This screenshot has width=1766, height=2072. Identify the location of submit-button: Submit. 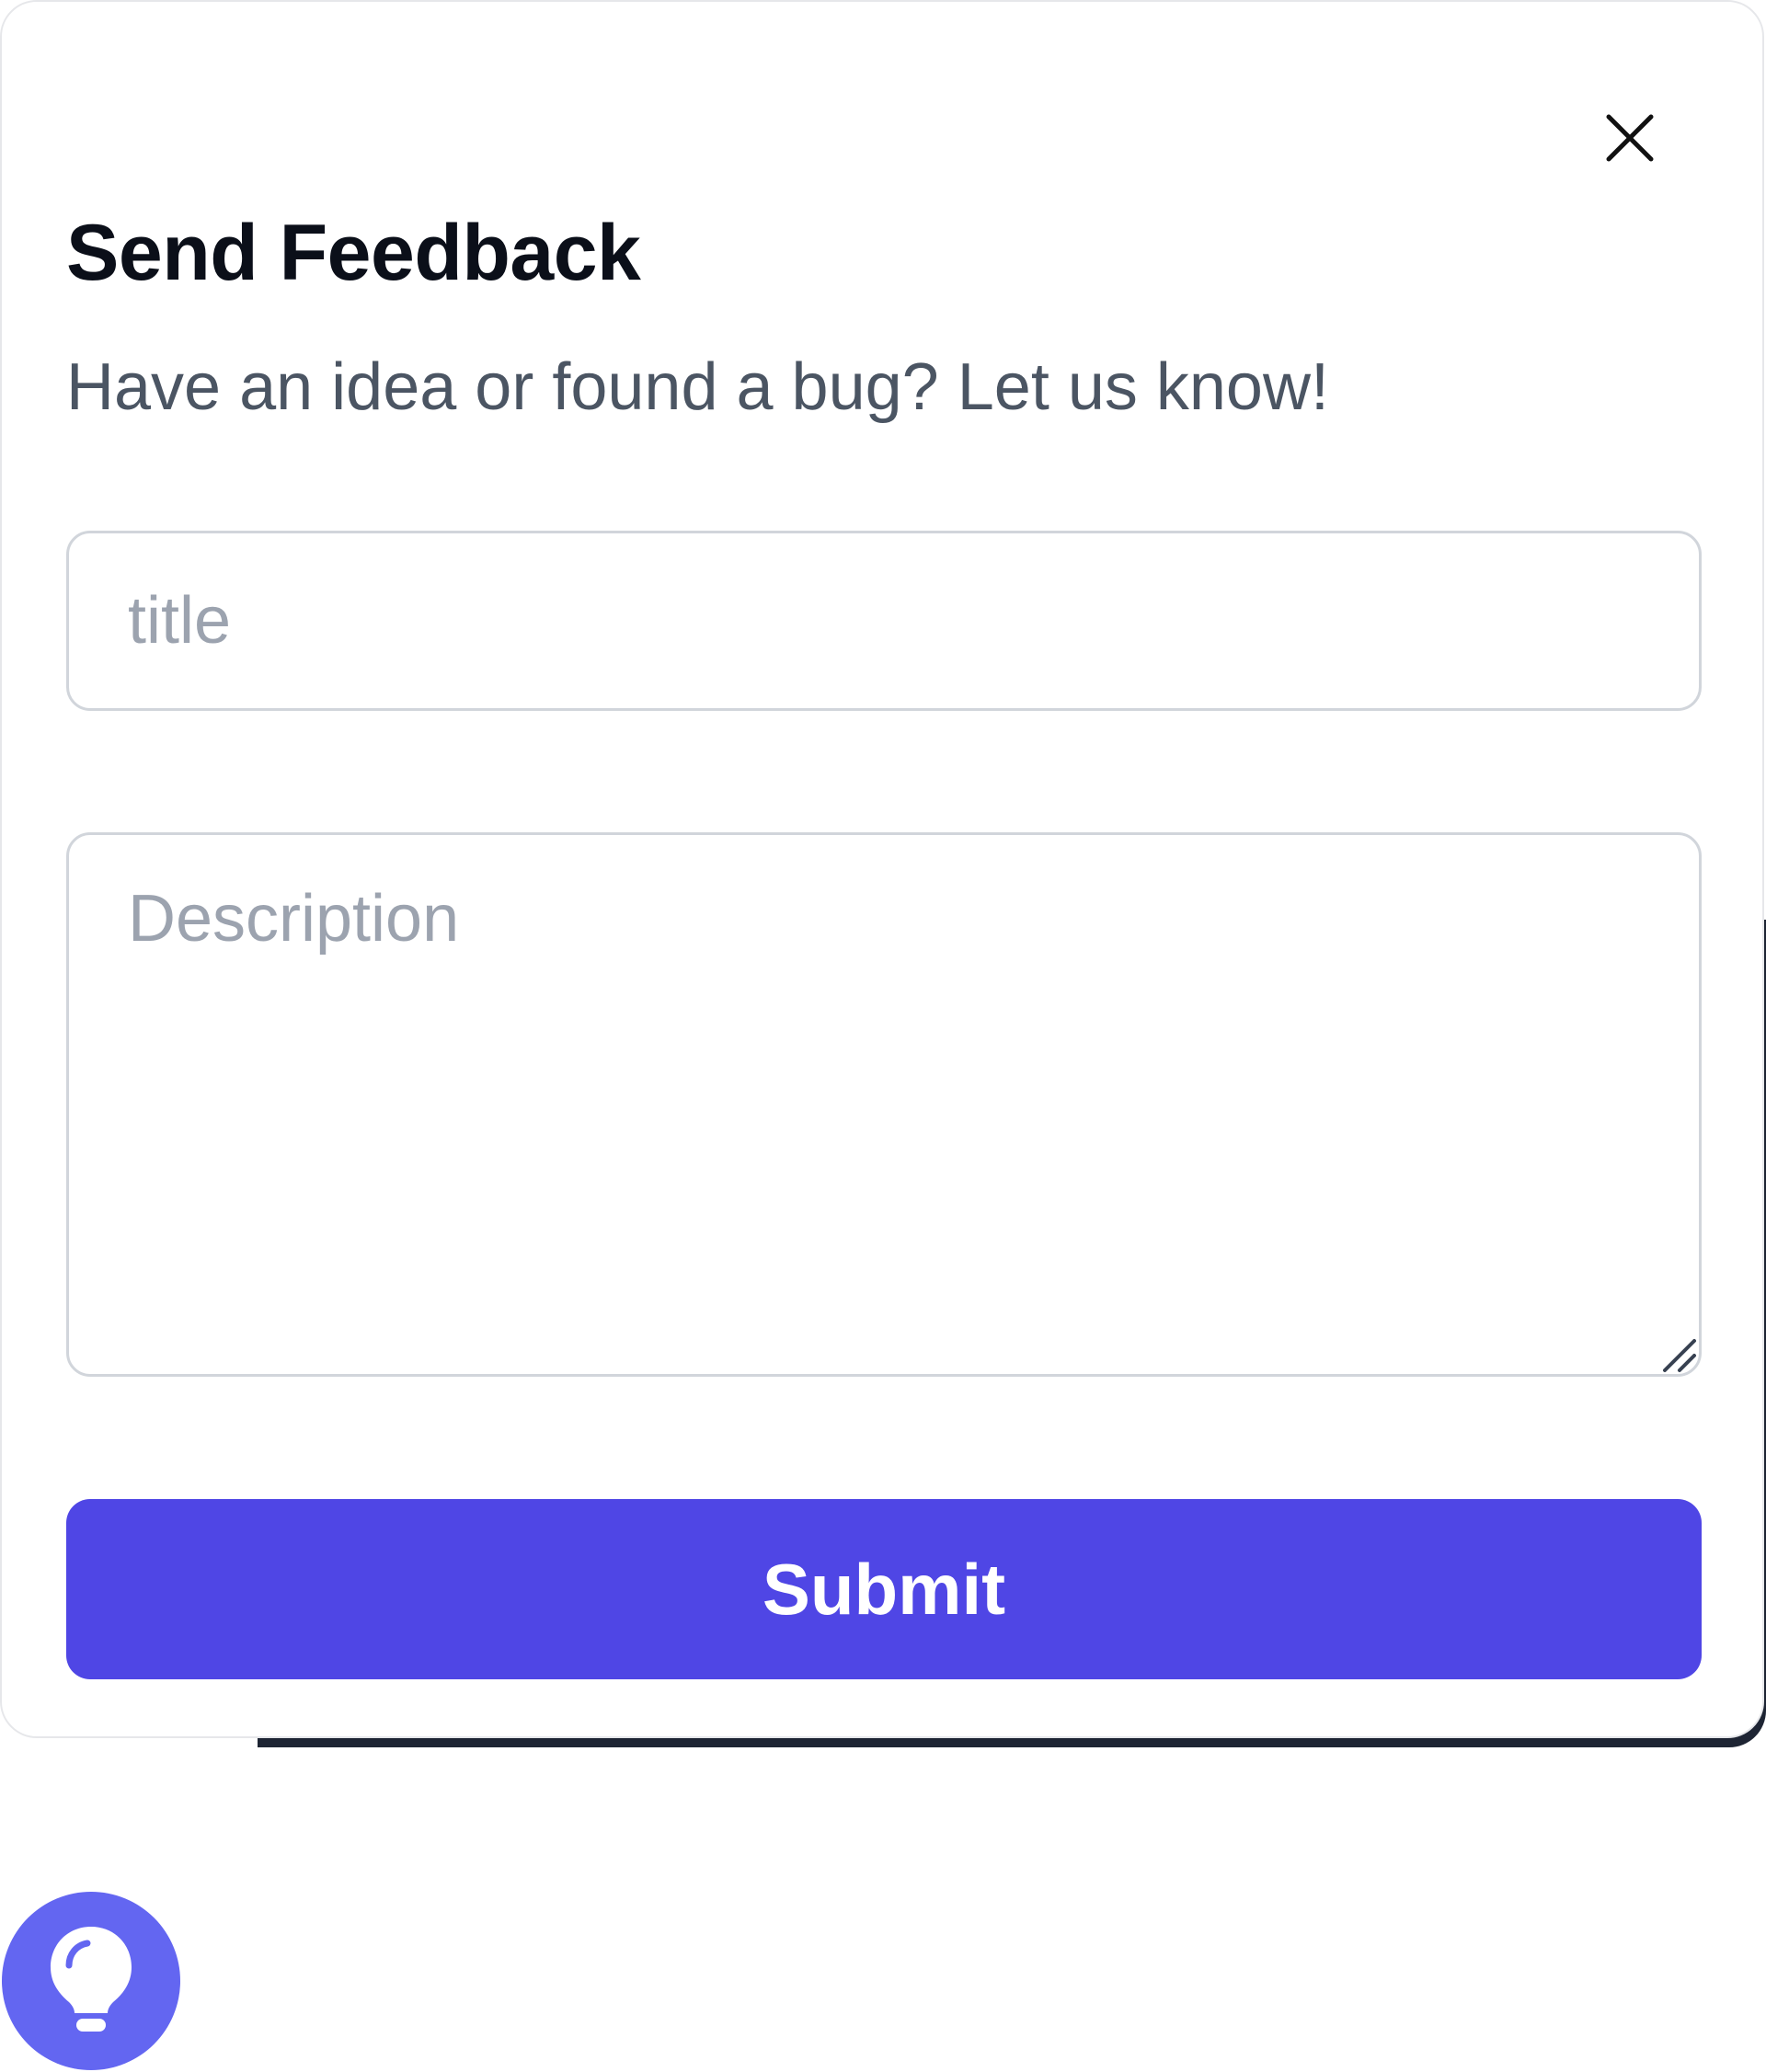
(884, 1589).